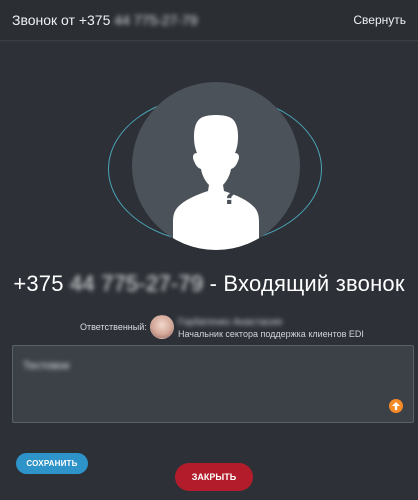 Image resolution: width=418 pixels, height=500 pixels. I want to click on close-button: ЗАКРЫТЬ, so click(214, 477).